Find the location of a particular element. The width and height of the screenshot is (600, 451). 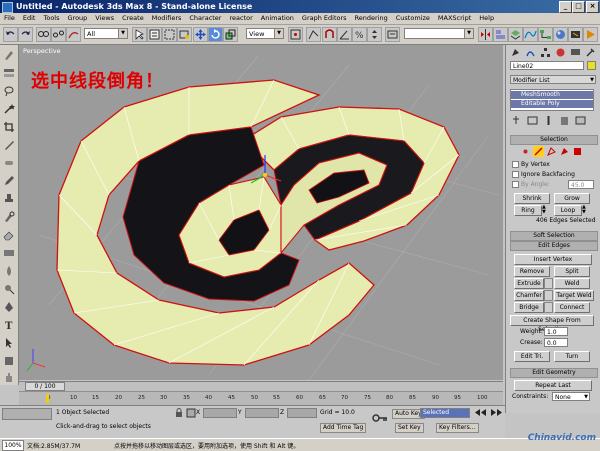

track-bar: 0101520253035404550556065707580859095100 is located at coordinates (261, 398).